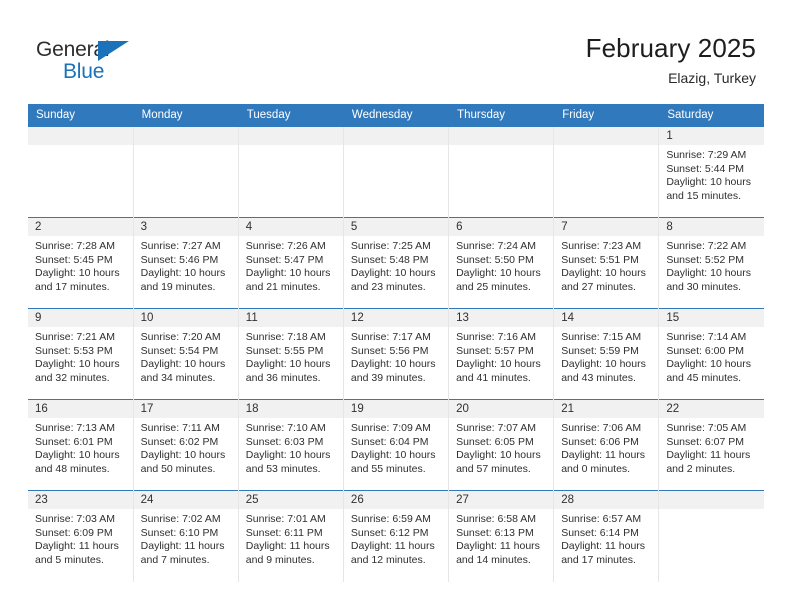 The width and height of the screenshot is (792, 612). Describe the element at coordinates (290, 500) in the screenshot. I see `day-number: 25` at that location.